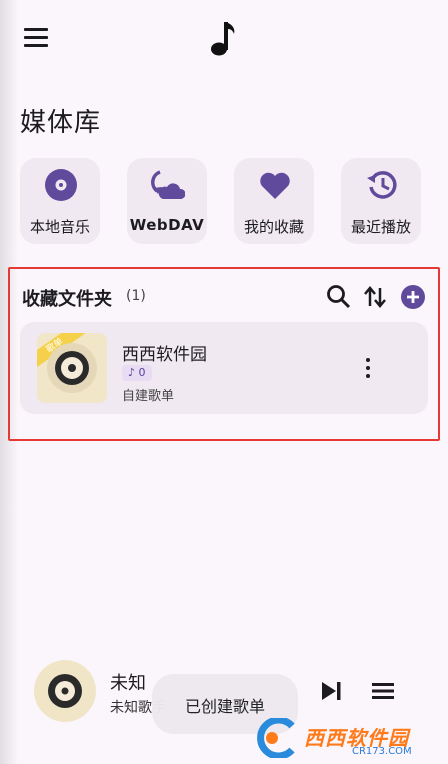  I want to click on now-playing-cover, so click(65, 691).